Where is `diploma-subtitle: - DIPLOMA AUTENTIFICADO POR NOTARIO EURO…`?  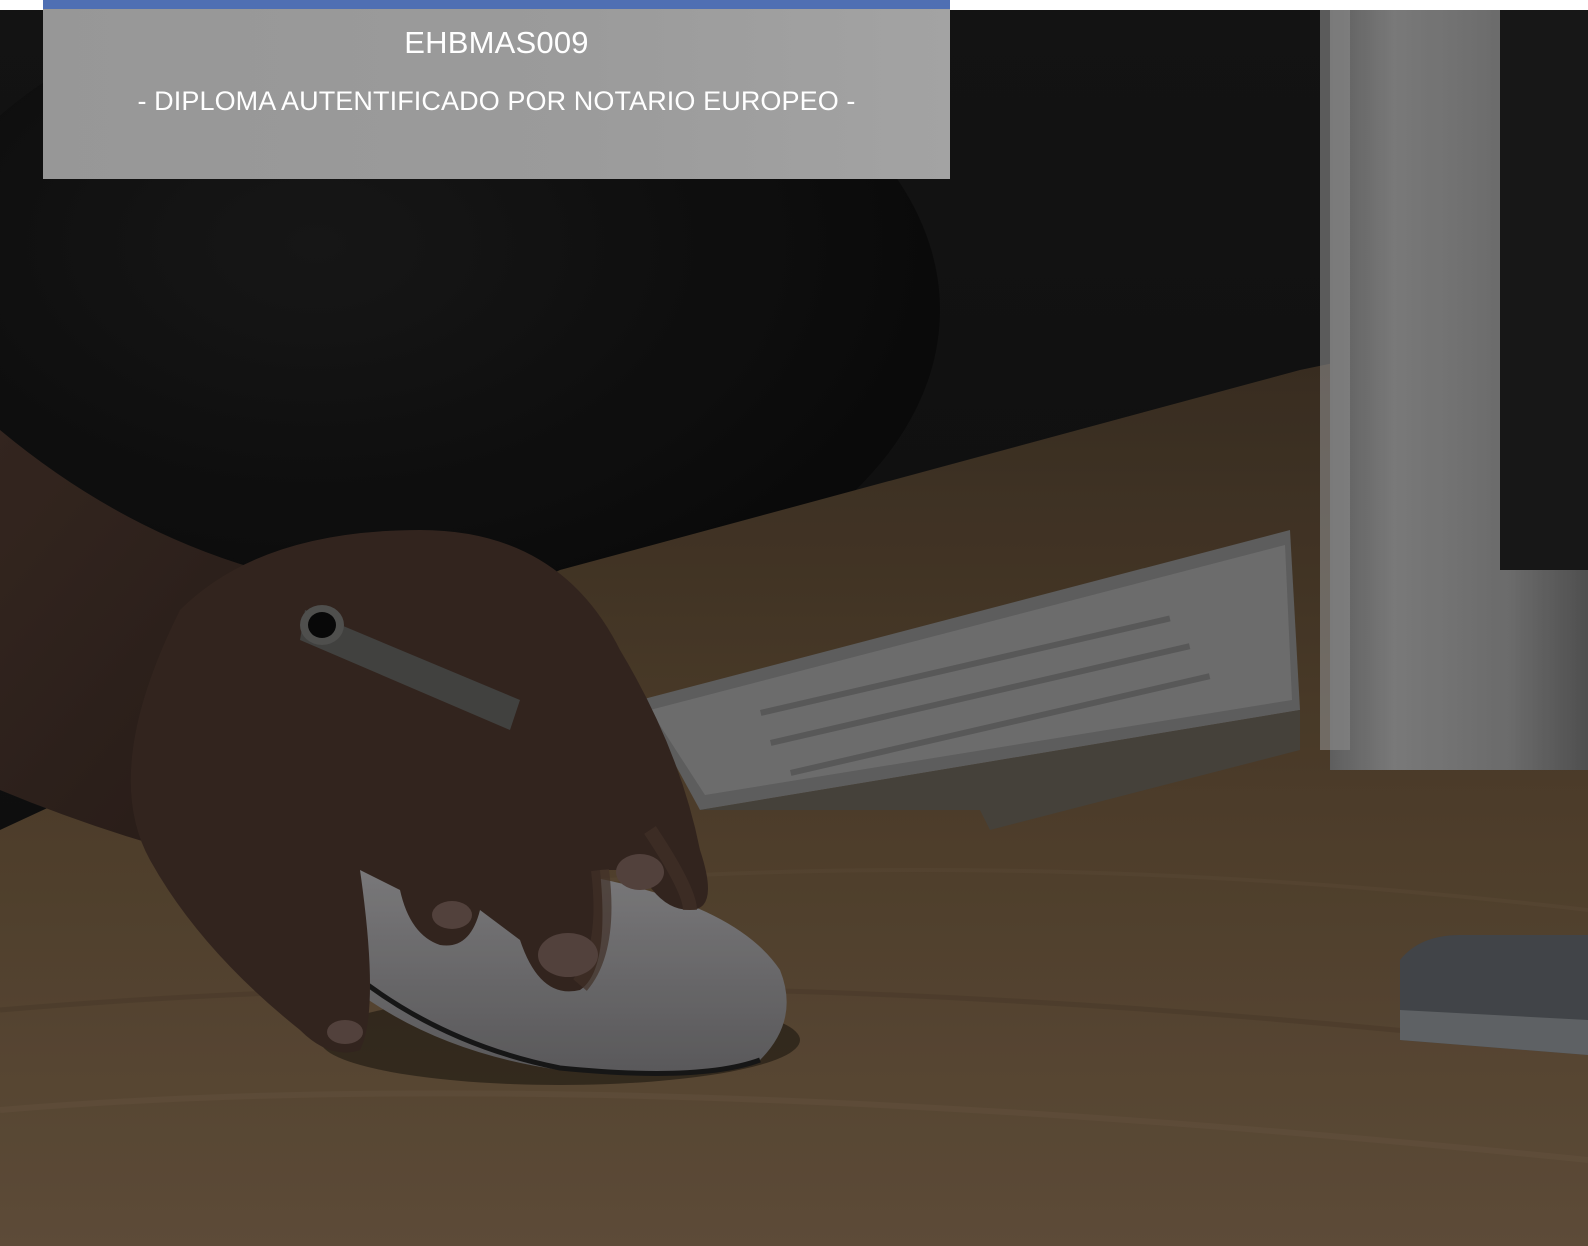
diploma-subtitle: - DIPLOMA AUTENTIFICADO POR NOTARIO EURO… is located at coordinates (496, 101).